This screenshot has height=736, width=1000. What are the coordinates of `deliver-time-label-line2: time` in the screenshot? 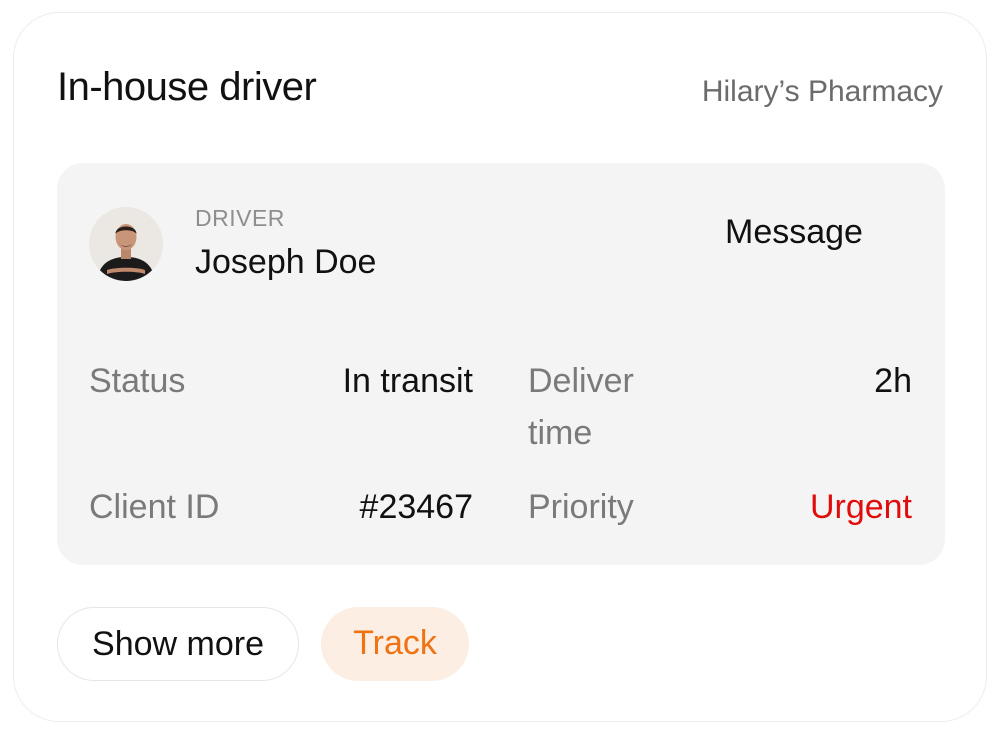 It's located at (560, 433).